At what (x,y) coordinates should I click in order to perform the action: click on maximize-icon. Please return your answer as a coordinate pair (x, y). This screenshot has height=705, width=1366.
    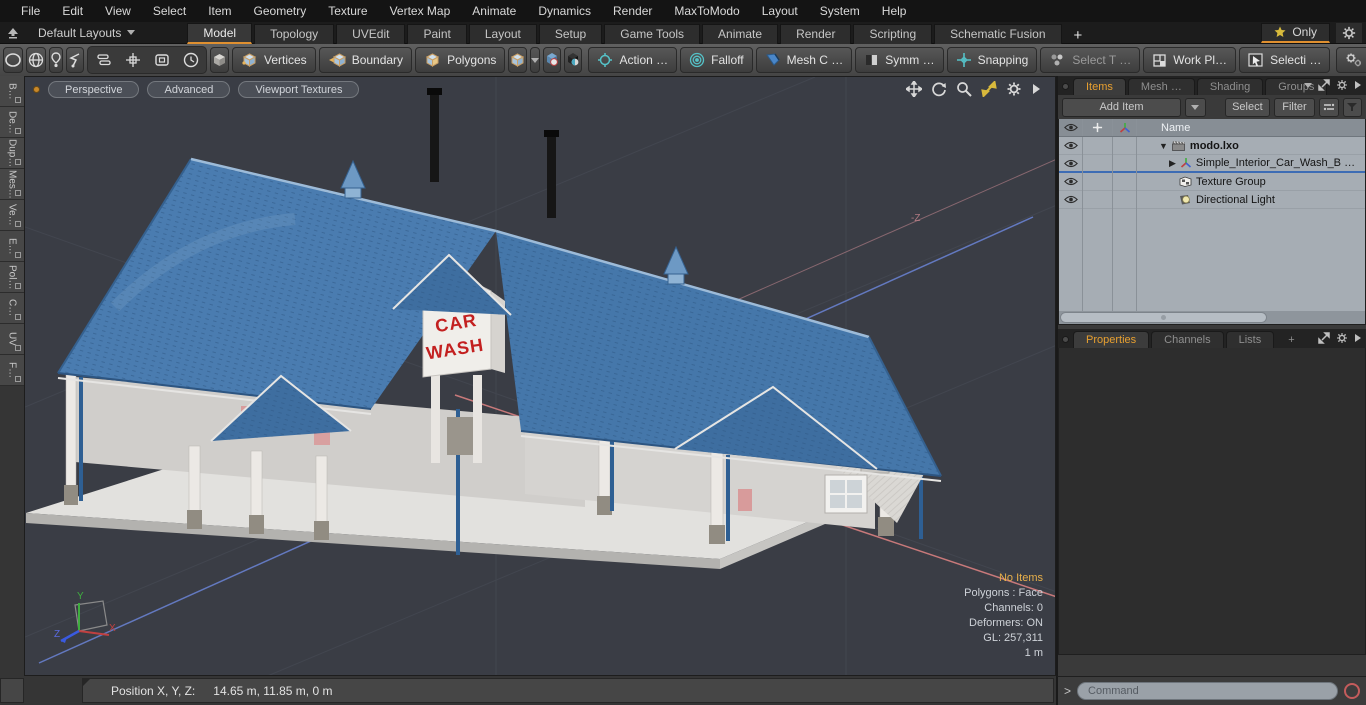
    Looking at the image, I should click on (989, 89).